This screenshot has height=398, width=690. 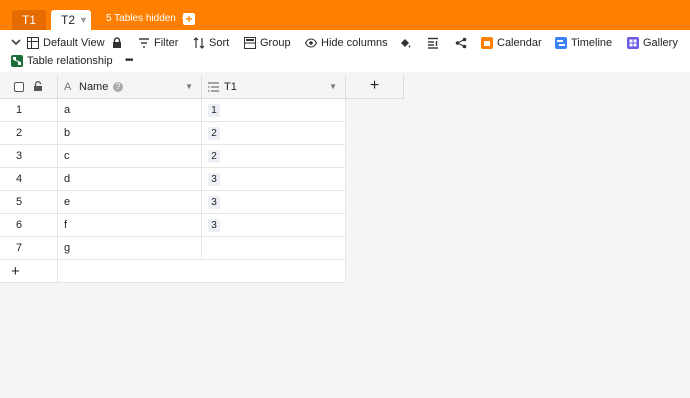 What do you see at coordinates (189, 19) in the screenshot?
I see `add-table-button: +` at bounding box center [189, 19].